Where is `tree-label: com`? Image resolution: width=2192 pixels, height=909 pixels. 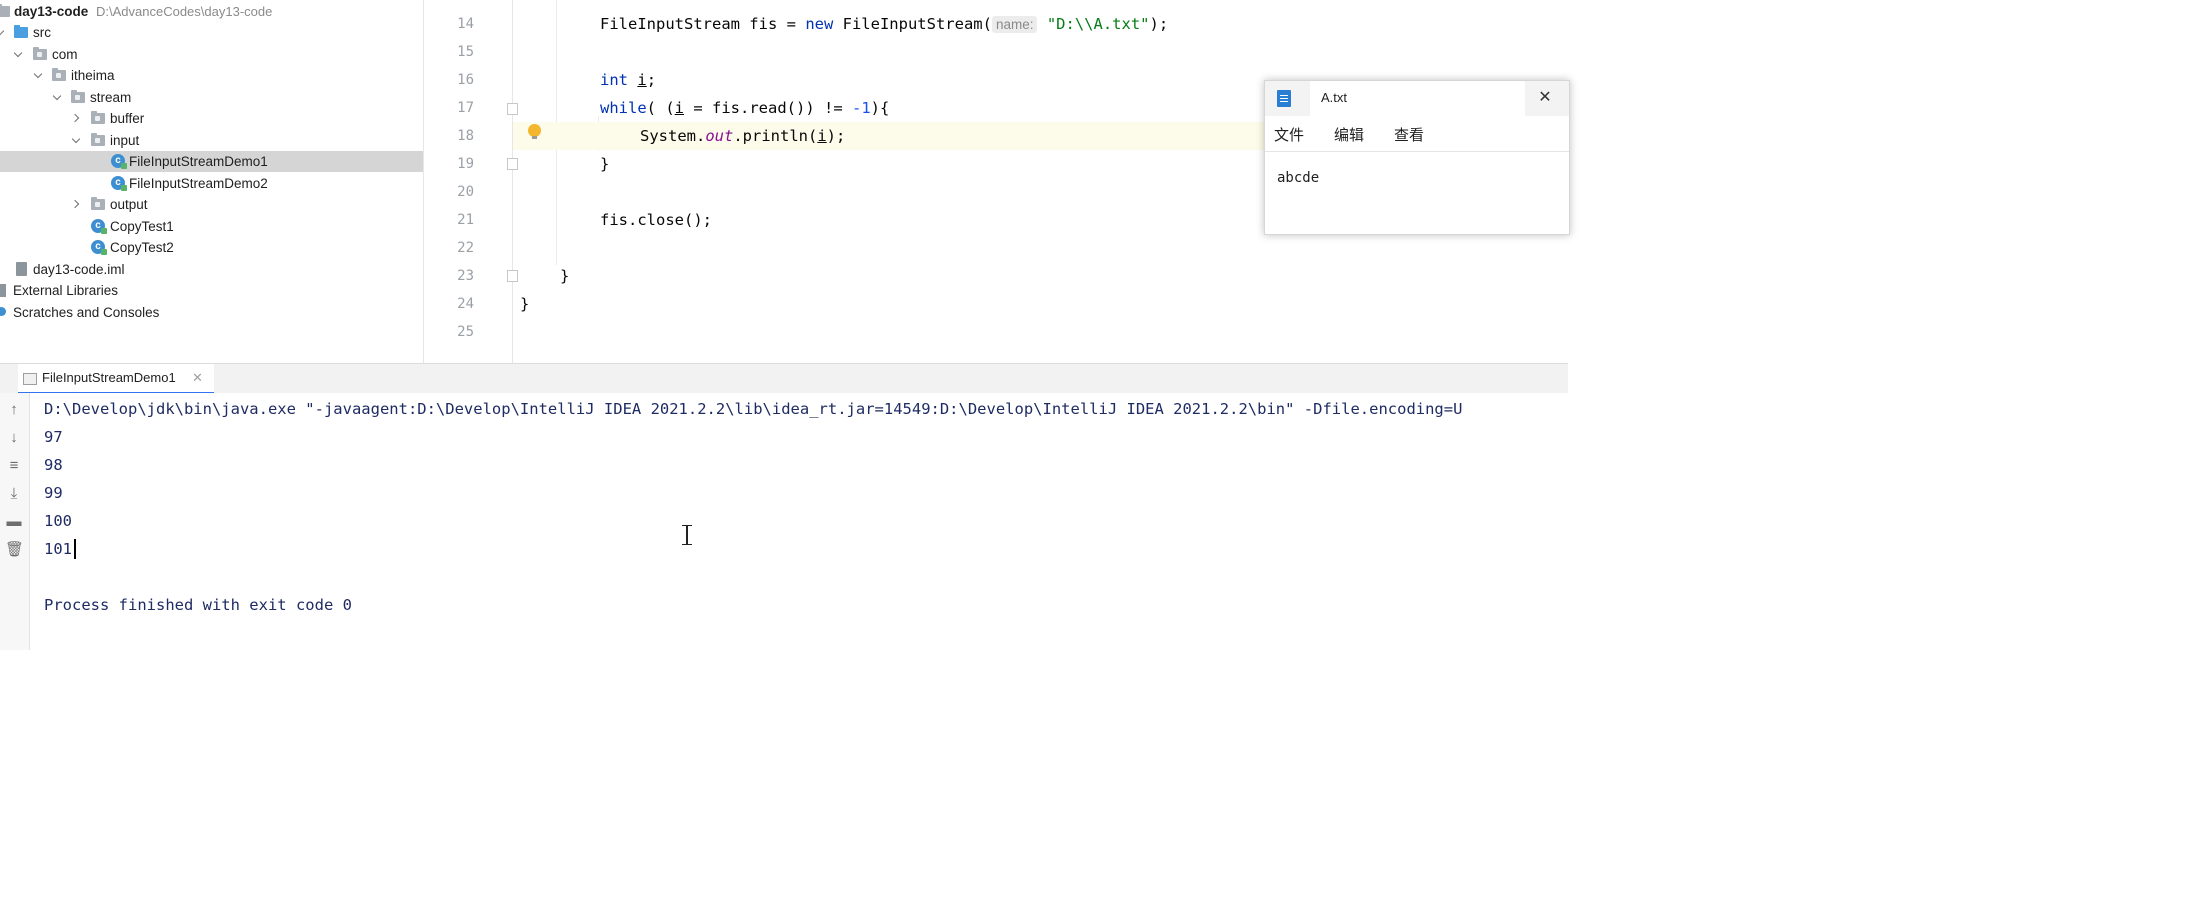
tree-label: com is located at coordinates (65, 54).